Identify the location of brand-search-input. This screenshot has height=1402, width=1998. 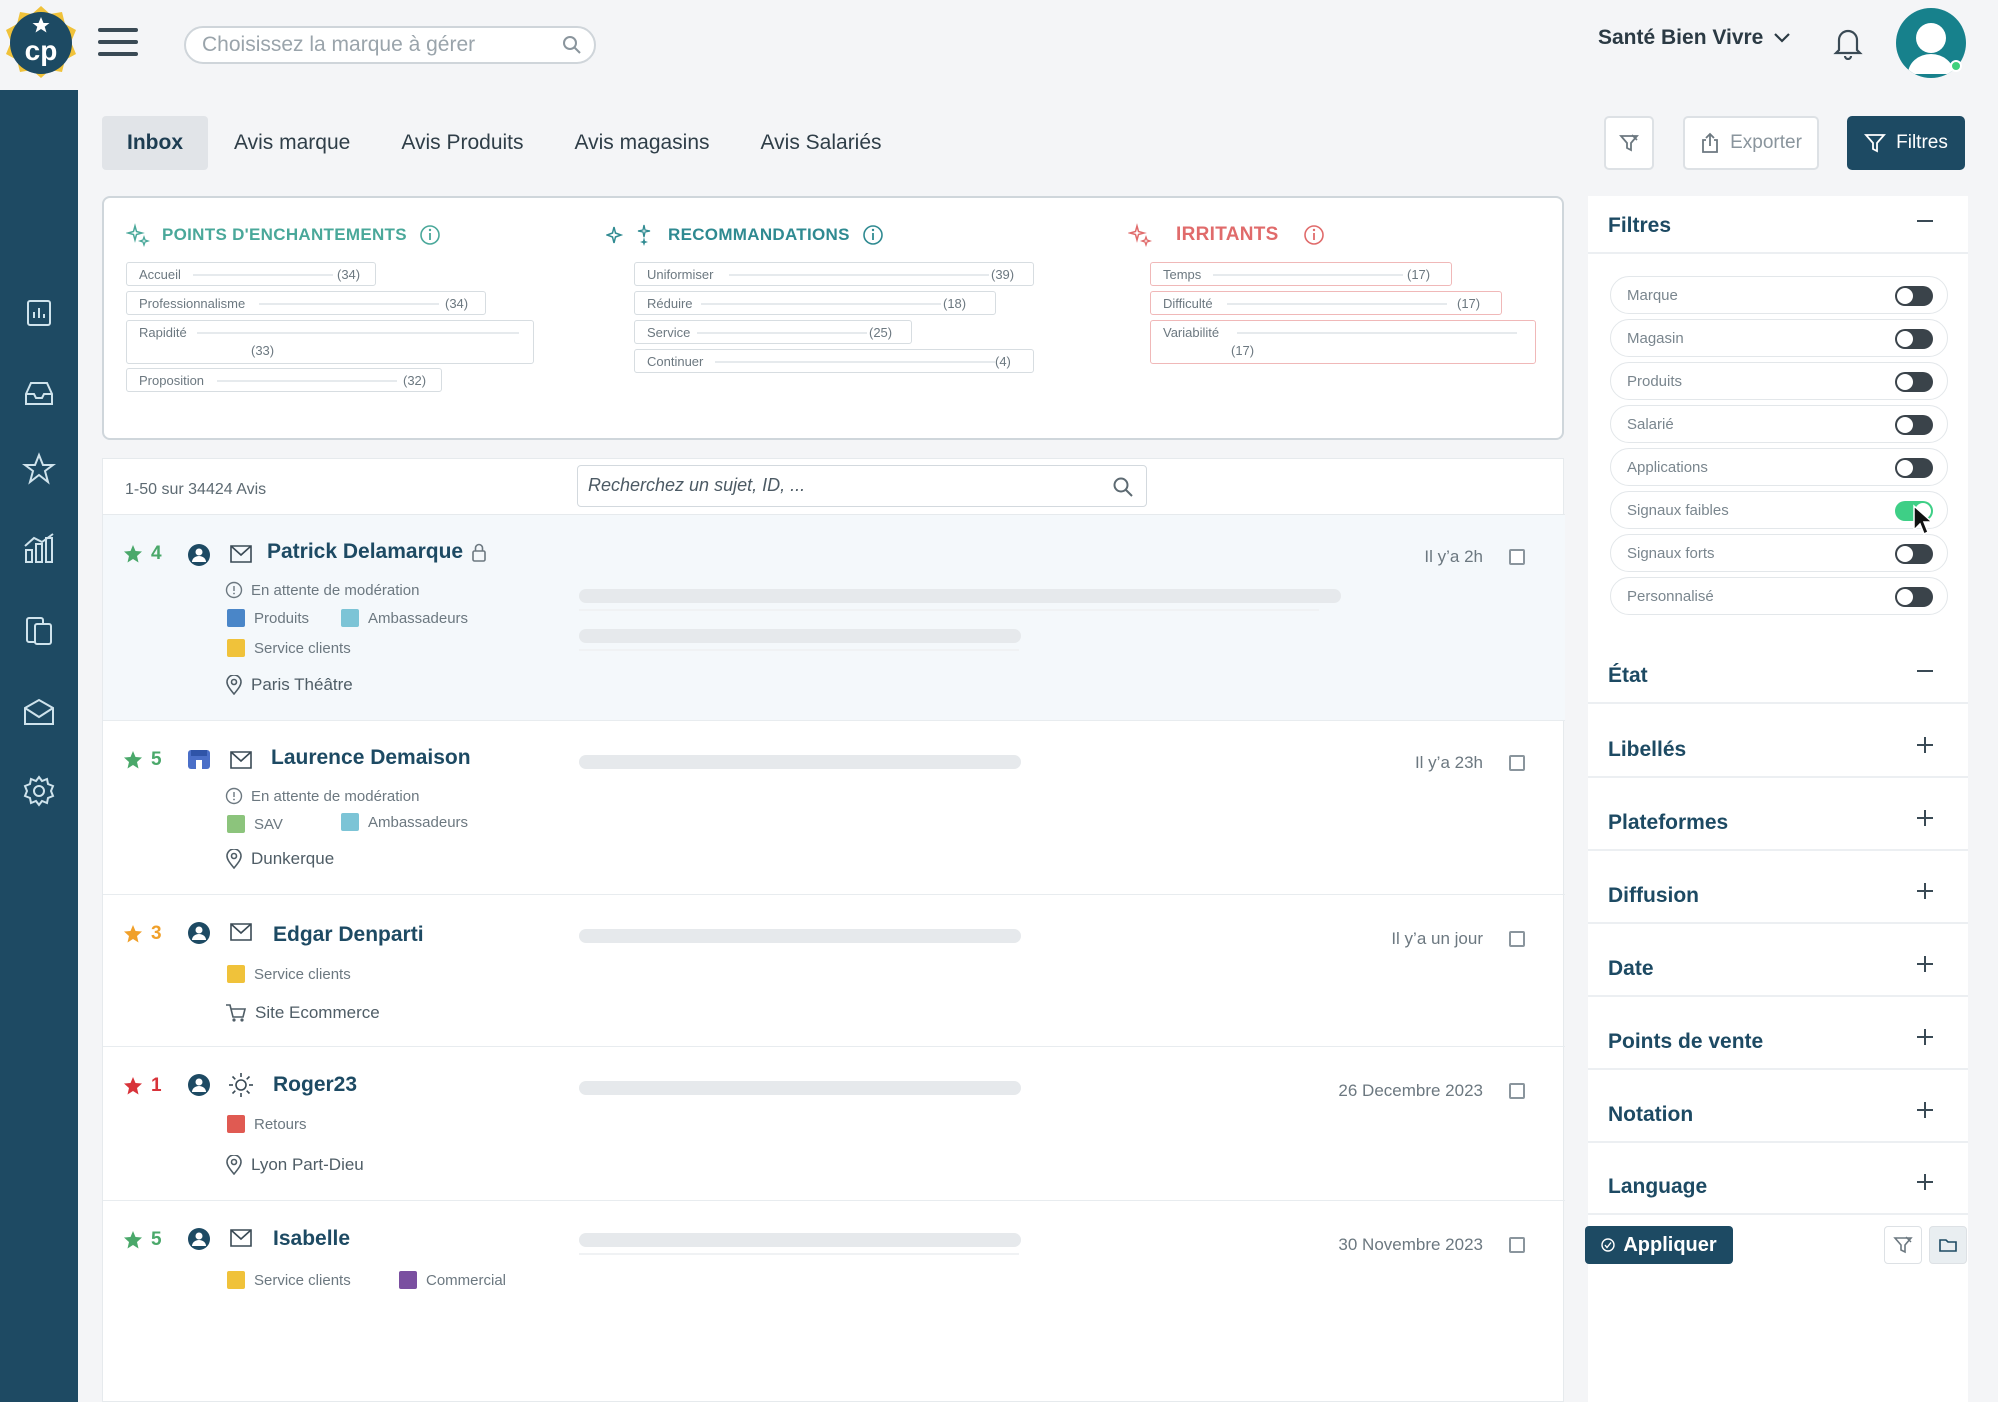
(361, 45).